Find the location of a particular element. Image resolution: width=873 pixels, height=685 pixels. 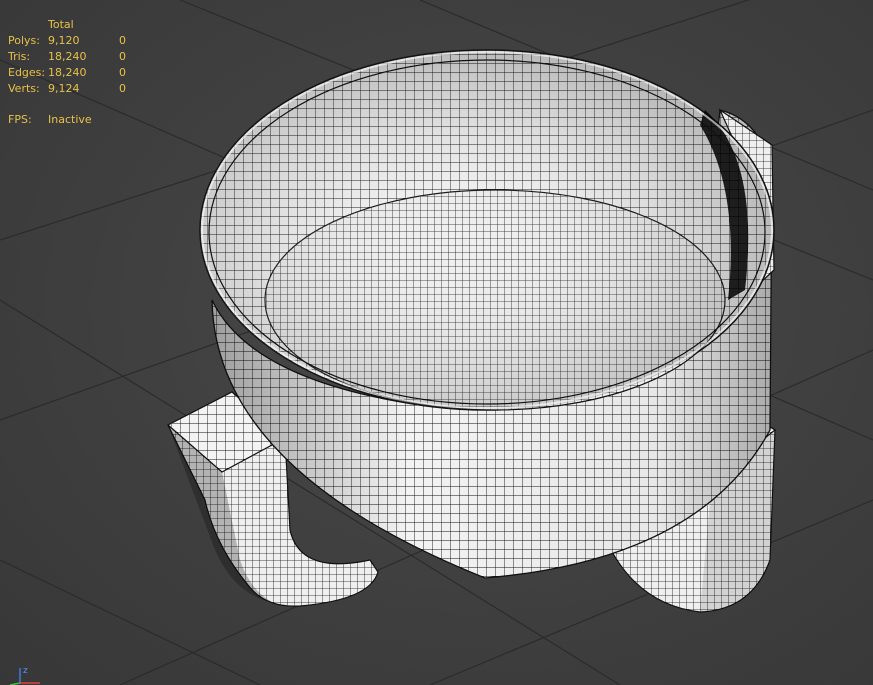

stats-total: 9,120 is located at coordinates (64, 40).